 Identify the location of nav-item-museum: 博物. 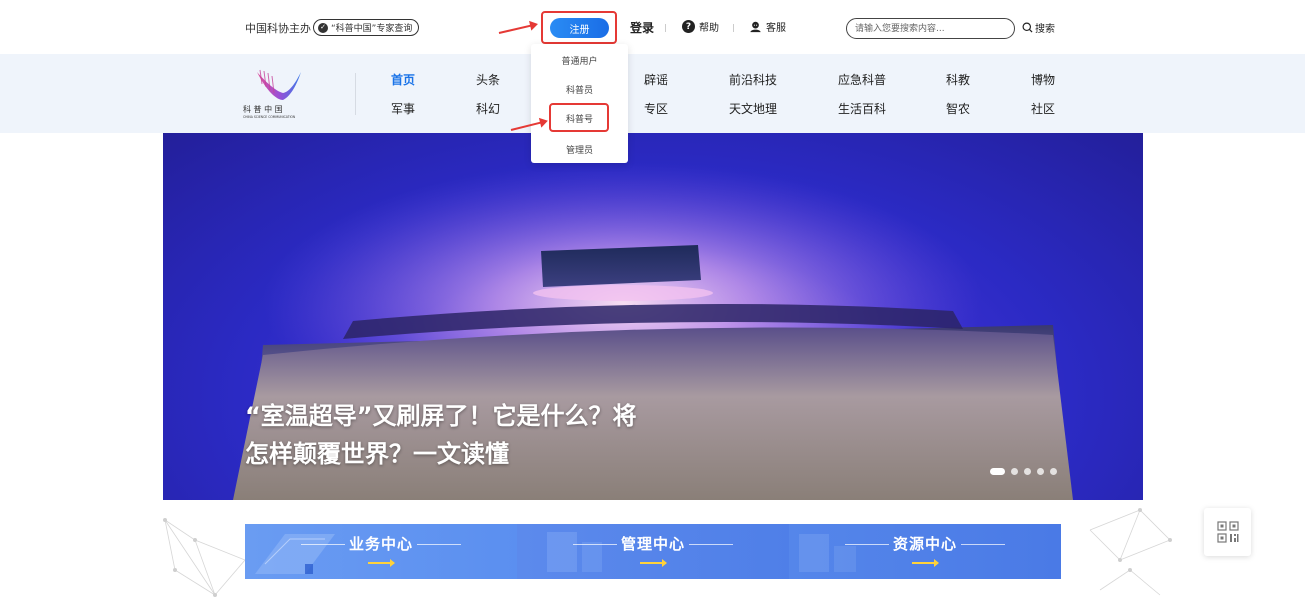
(1043, 79).